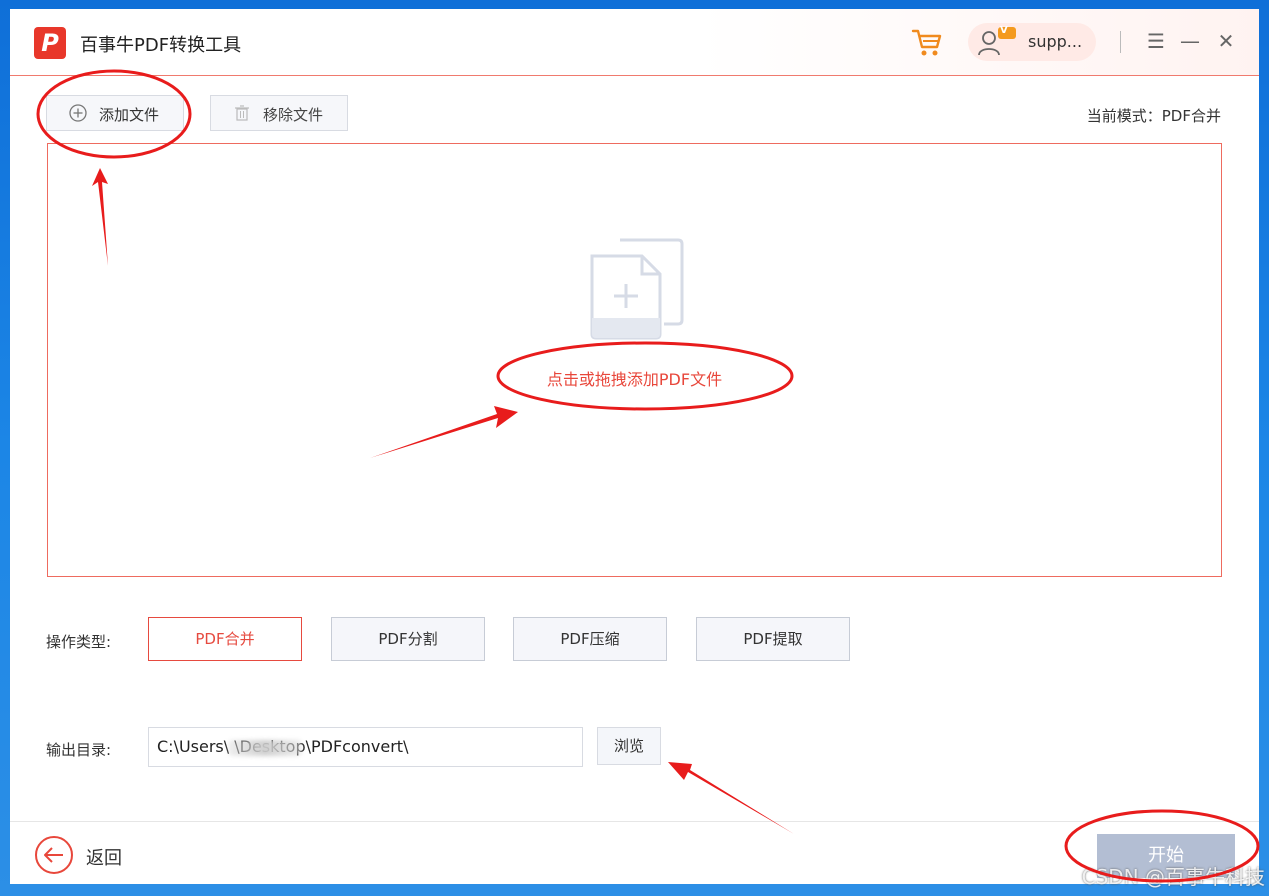 This screenshot has height=896, width=1269. What do you see at coordinates (79, 750) in the screenshot?
I see `output-dir-label: 输出目录:` at bounding box center [79, 750].